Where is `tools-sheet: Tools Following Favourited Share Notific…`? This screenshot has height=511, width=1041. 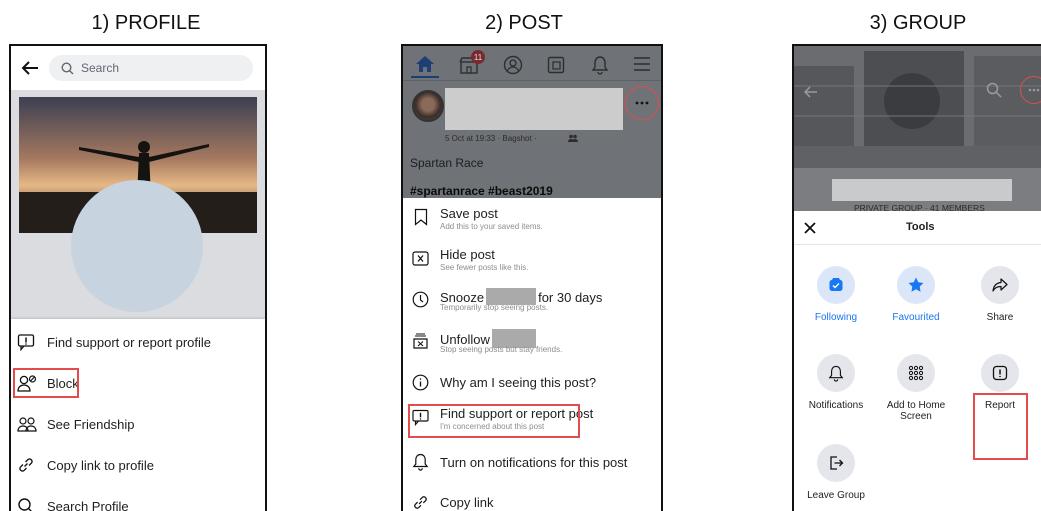 tools-sheet: Tools Following Favourited Share Notific… is located at coordinates (917, 361).